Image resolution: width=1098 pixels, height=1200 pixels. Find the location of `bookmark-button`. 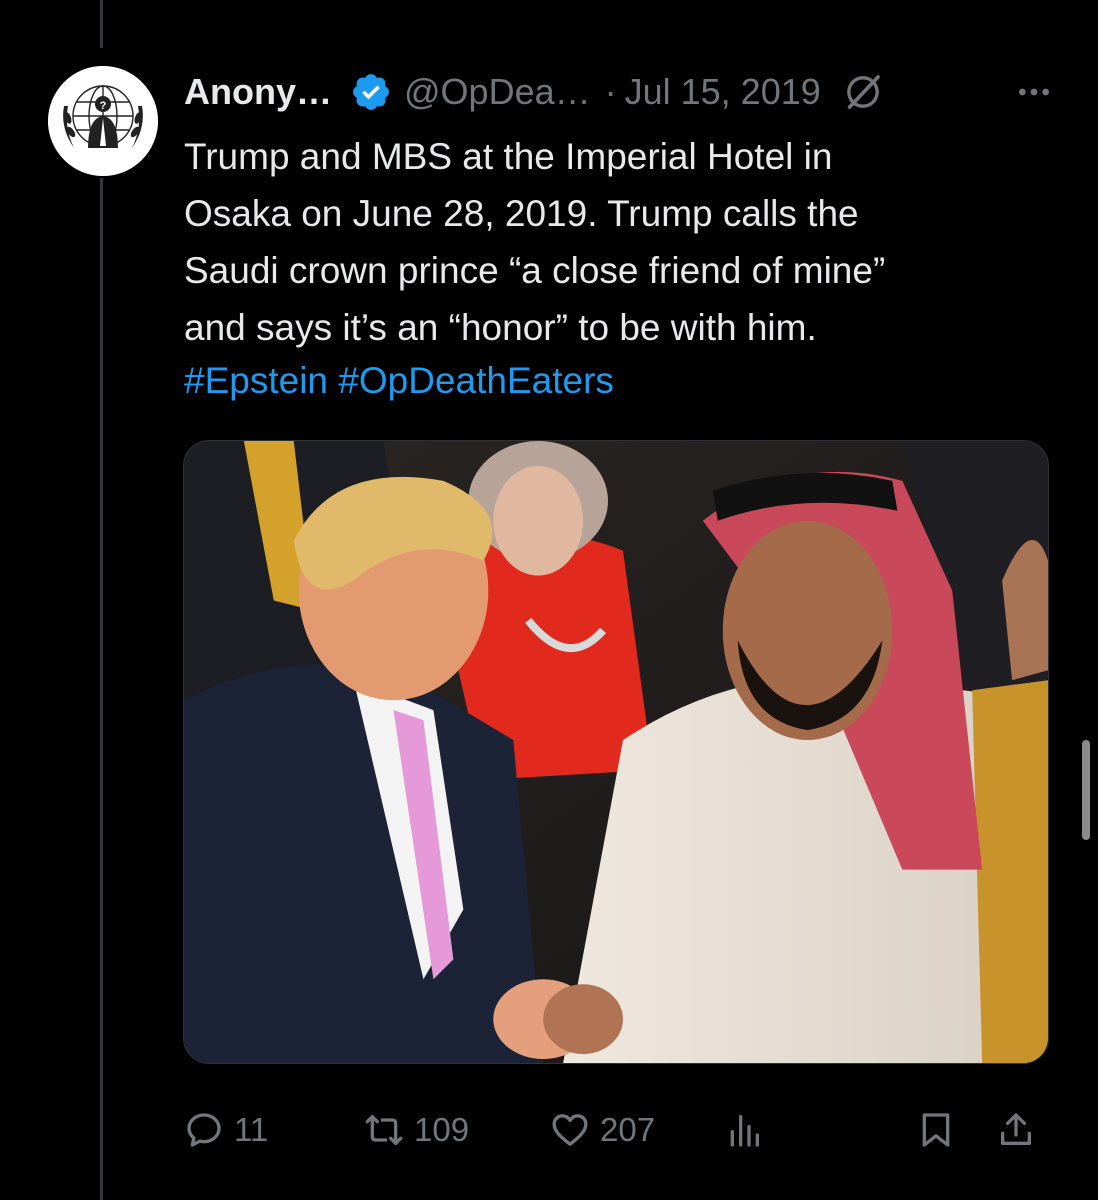

bookmark-button is located at coordinates (936, 1130).